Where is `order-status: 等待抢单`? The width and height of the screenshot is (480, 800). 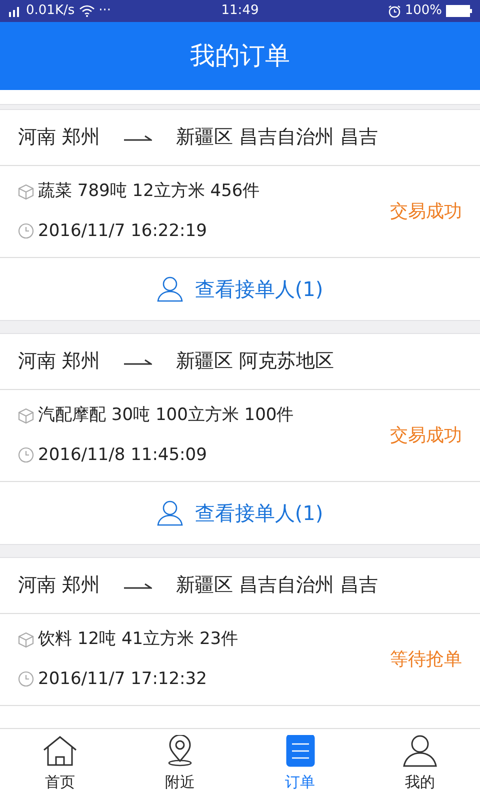 order-status: 等待抢单 is located at coordinates (426, 660).